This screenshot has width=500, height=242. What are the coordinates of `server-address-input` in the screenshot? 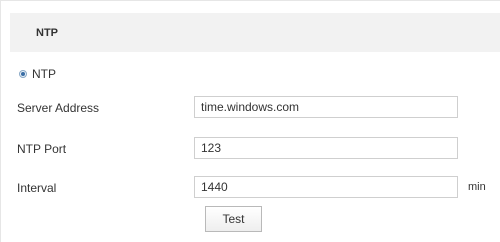 It's located at (326, 107).